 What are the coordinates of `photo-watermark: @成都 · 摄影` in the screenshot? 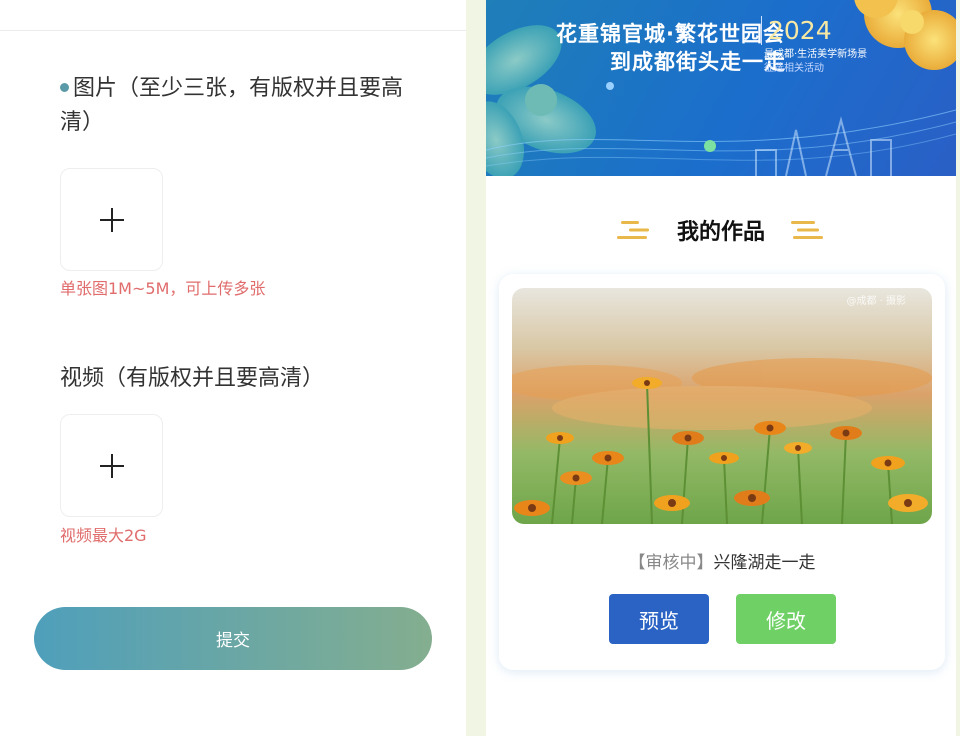 It's located at (876, 301).